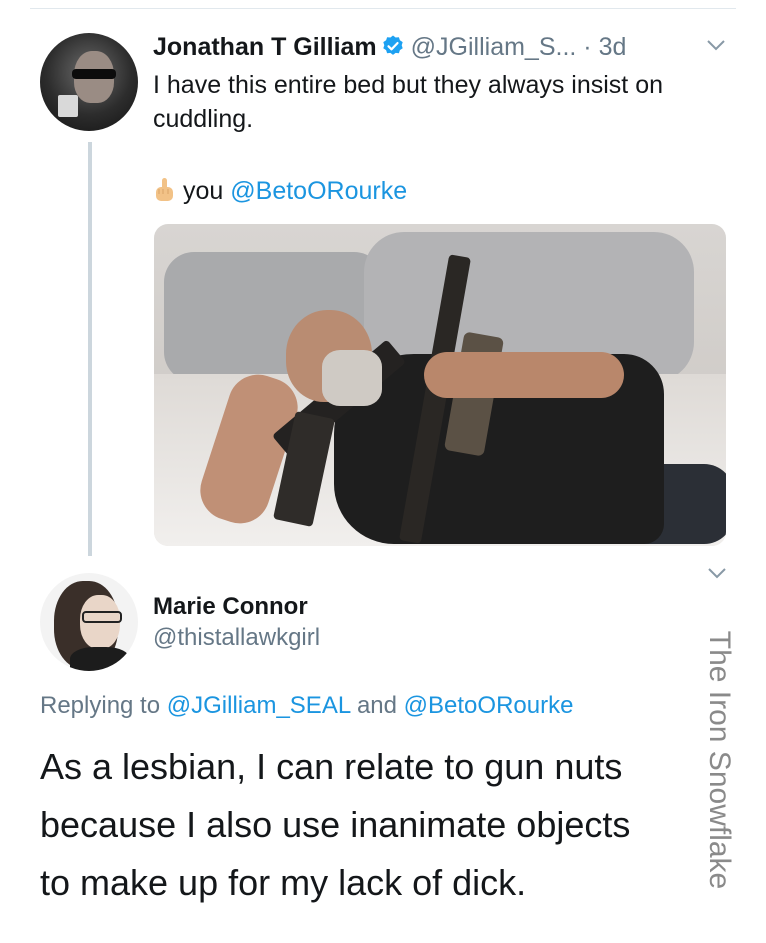  Describe the element at coordinates (376, 705) in the screenshot. I see `replying-and: and` at that location.